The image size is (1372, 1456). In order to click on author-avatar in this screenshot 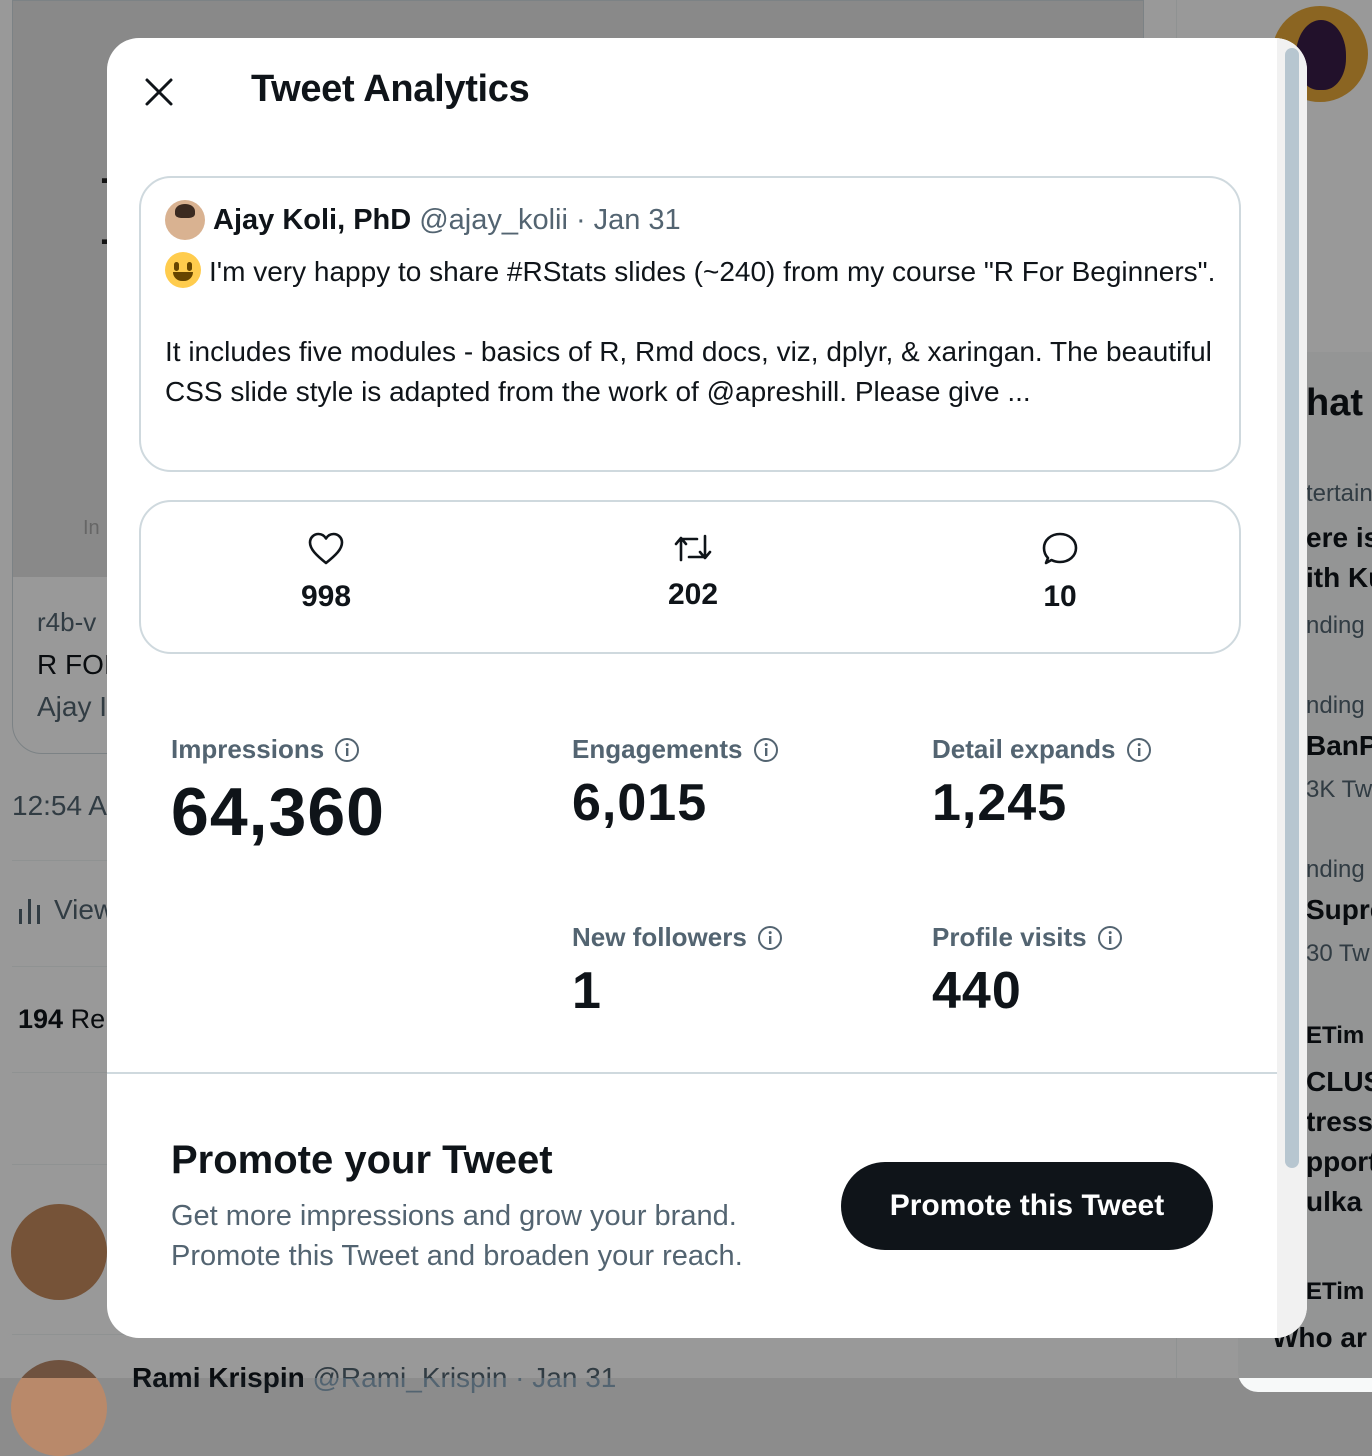, I will do `click(185, 220)`.